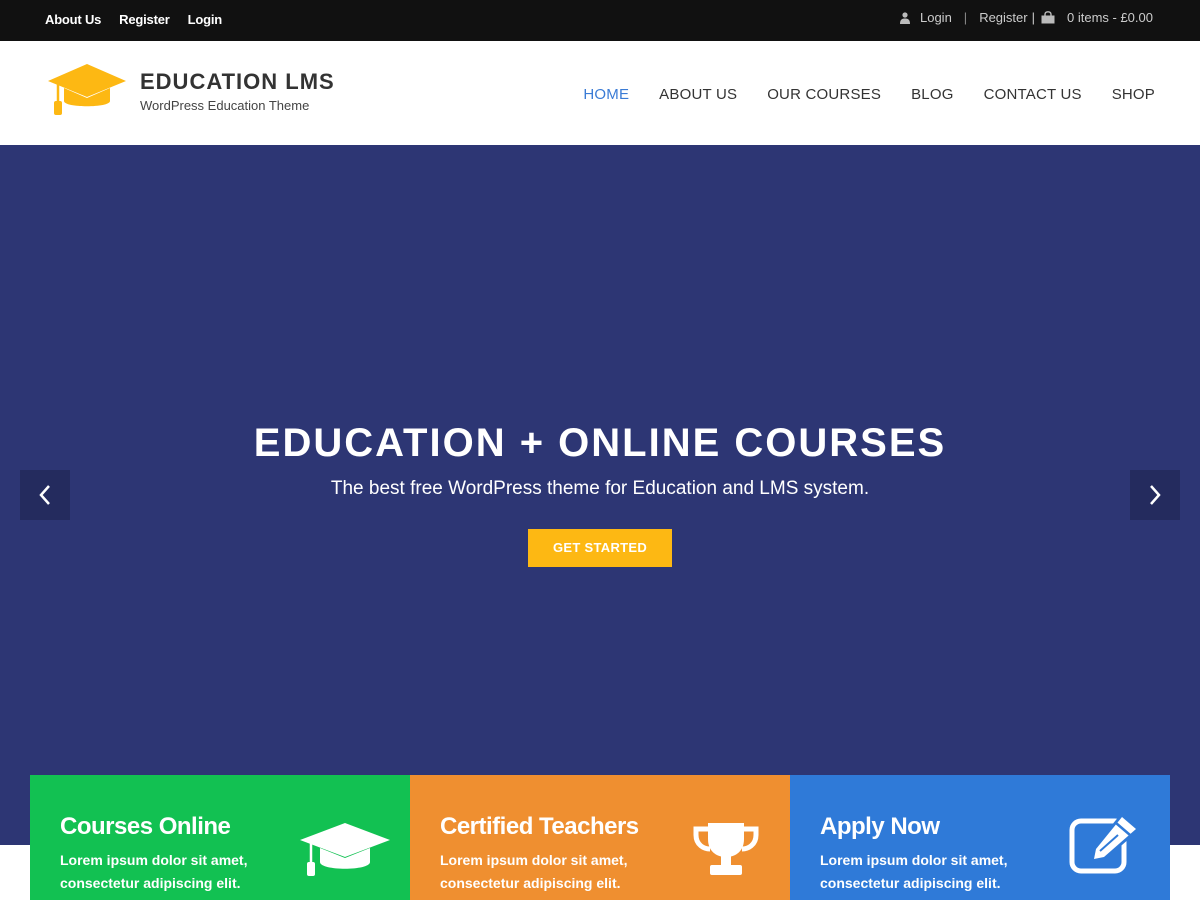  Describe the element at coordinates (726, 849) in the screenshot. I see `trophy-icon` at that location.